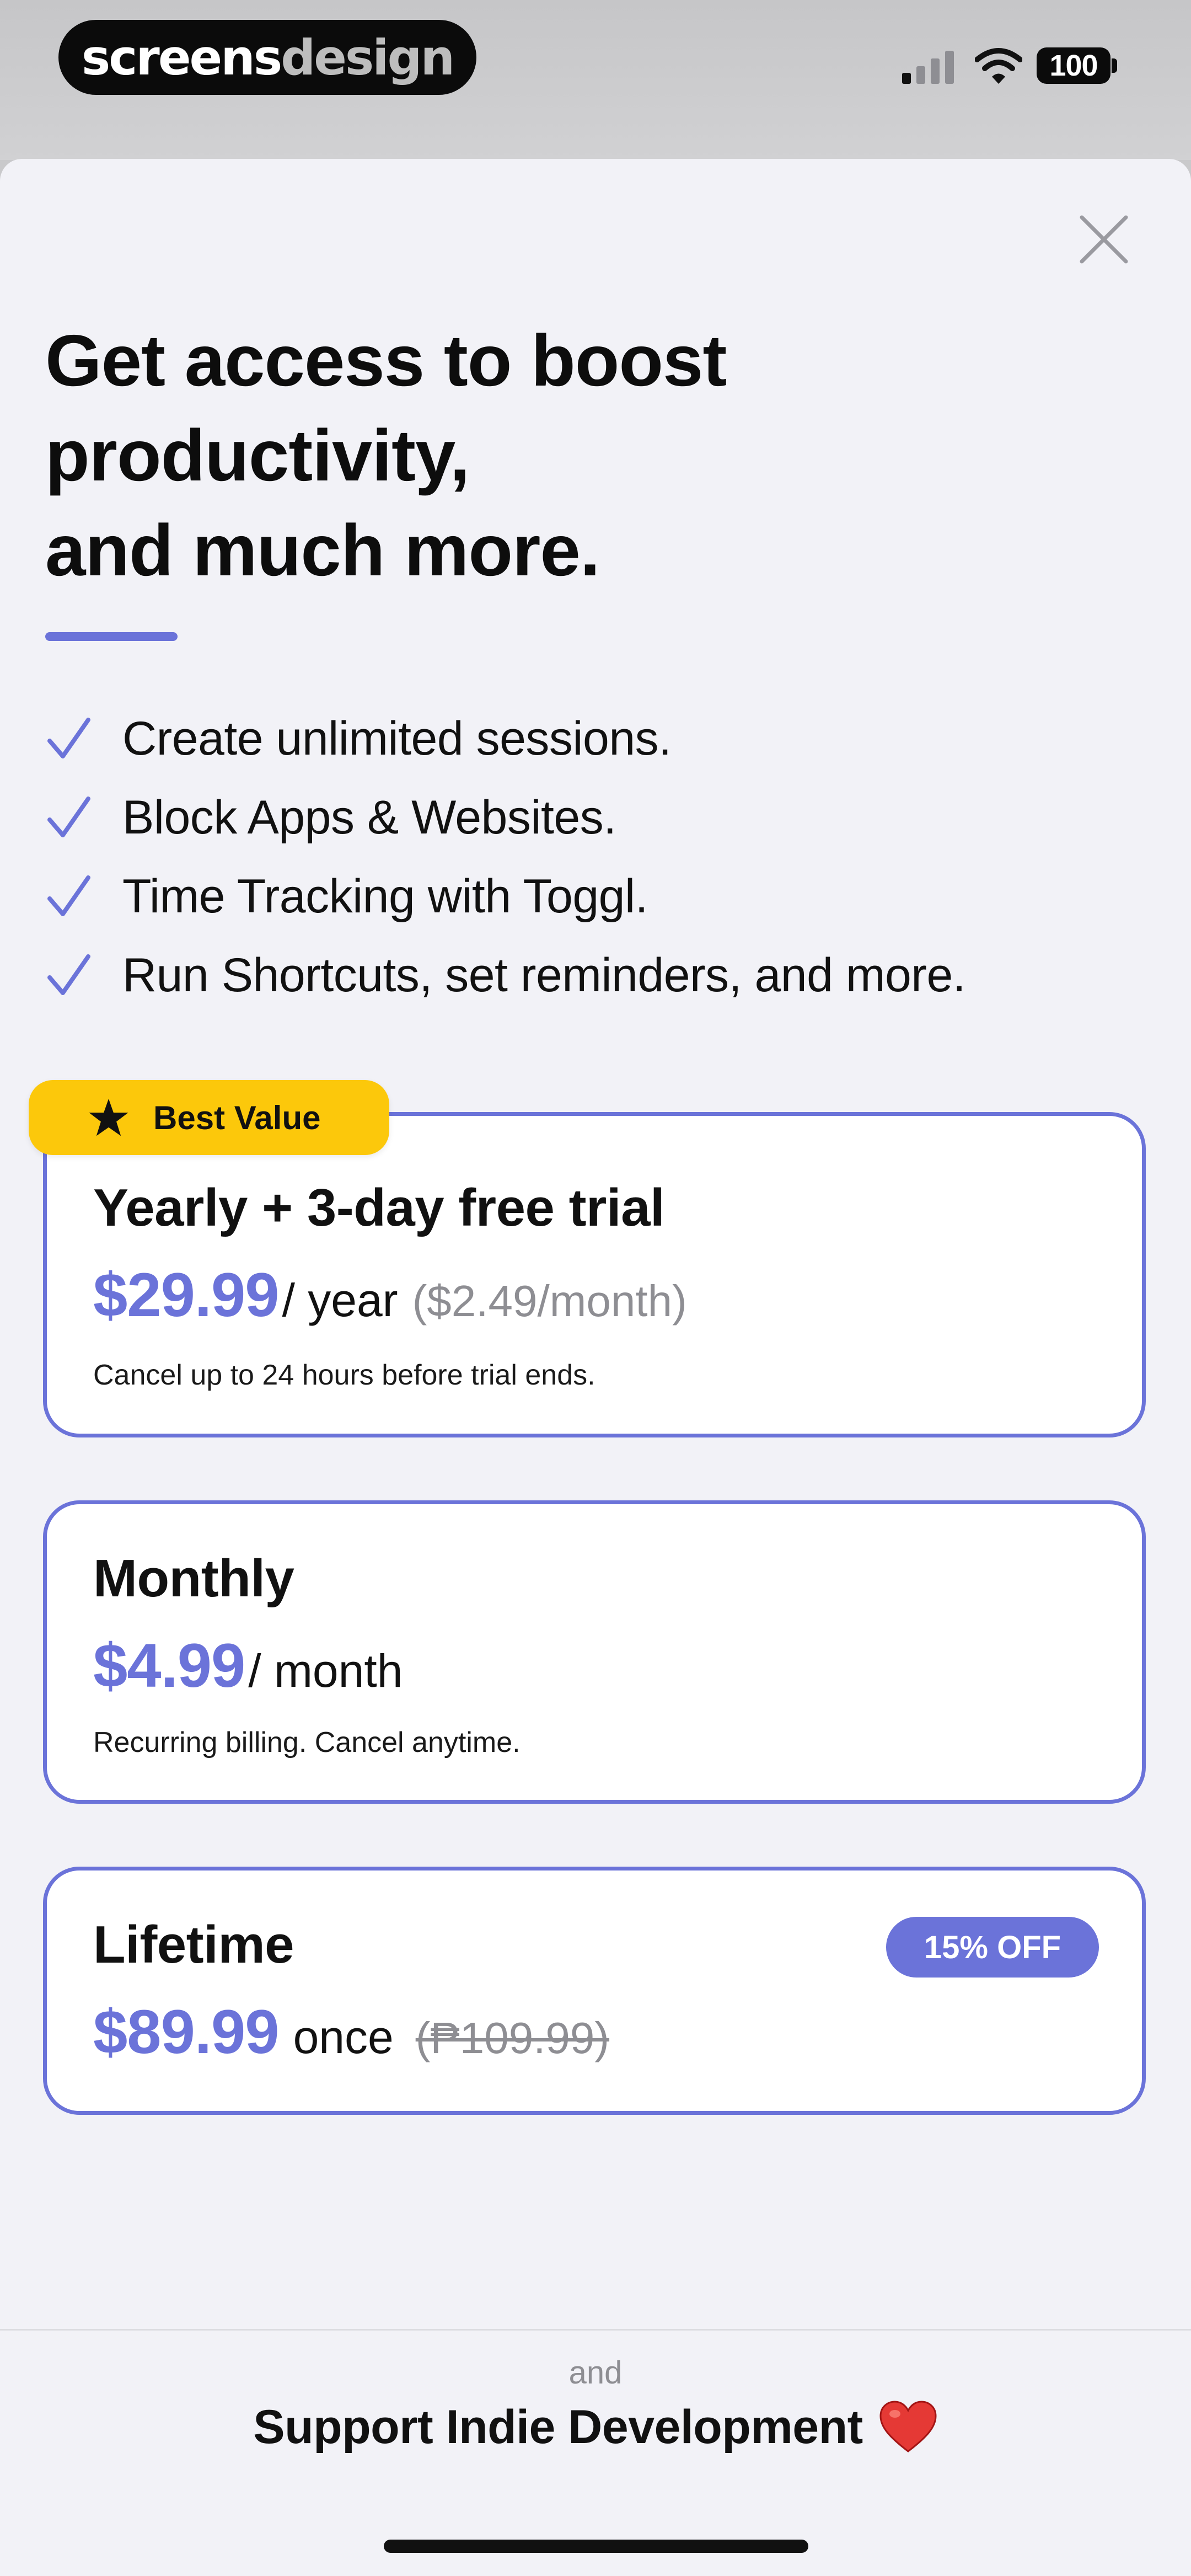  Describe the element at coordinates (340, 1300) in the screenshot. I see `price-unit: / year` at that location.